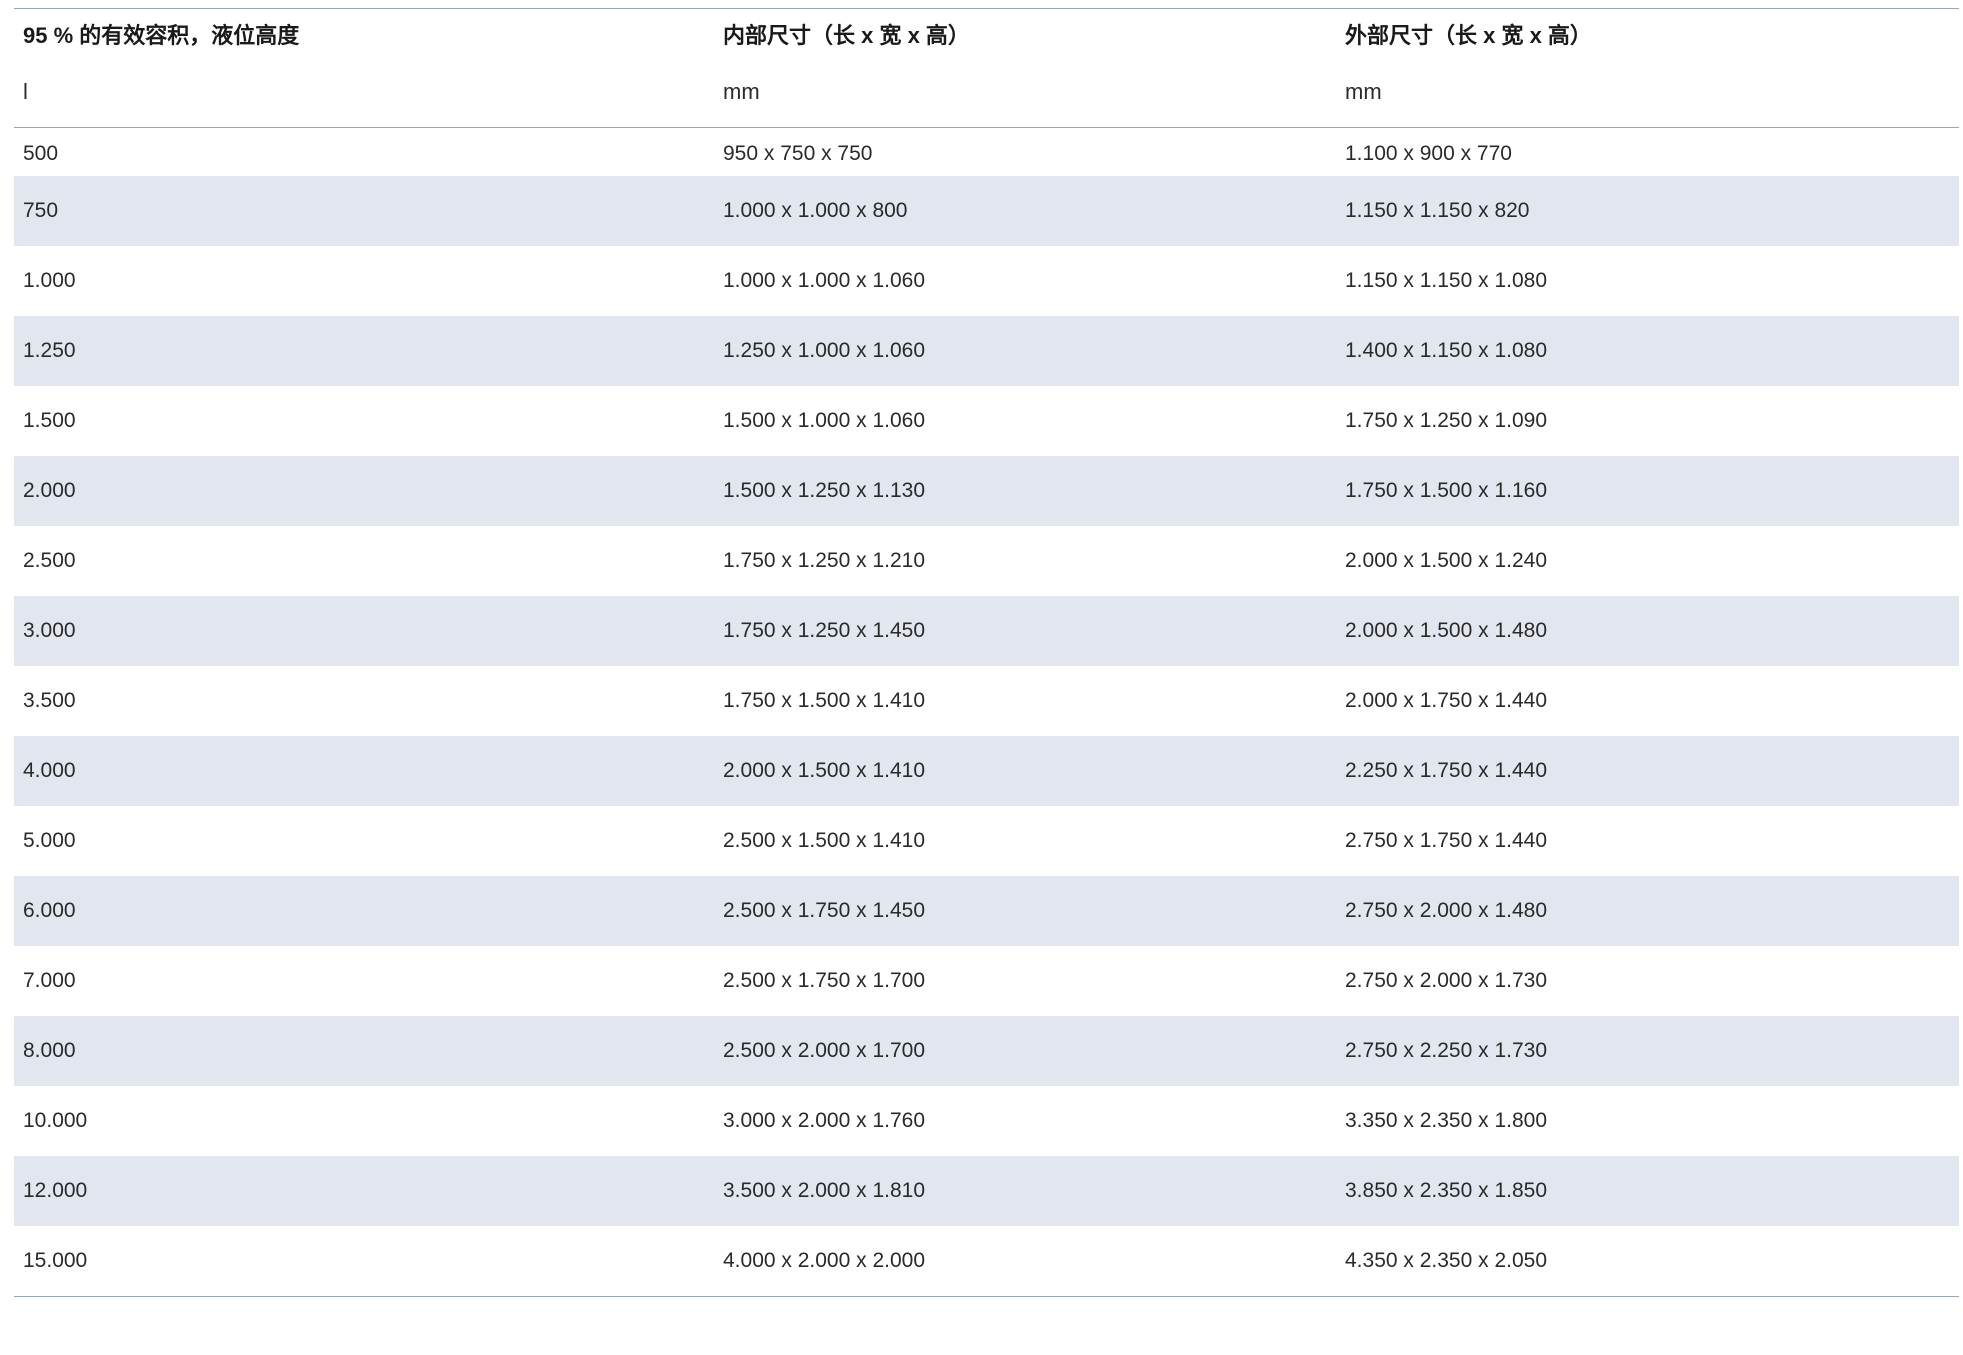 This screenshot has height=1355, width=1963. What do you see at coordinates (364, 351) in the screenshot?
I see `cell-volume: 1.250` at bounding box center [364, 351].